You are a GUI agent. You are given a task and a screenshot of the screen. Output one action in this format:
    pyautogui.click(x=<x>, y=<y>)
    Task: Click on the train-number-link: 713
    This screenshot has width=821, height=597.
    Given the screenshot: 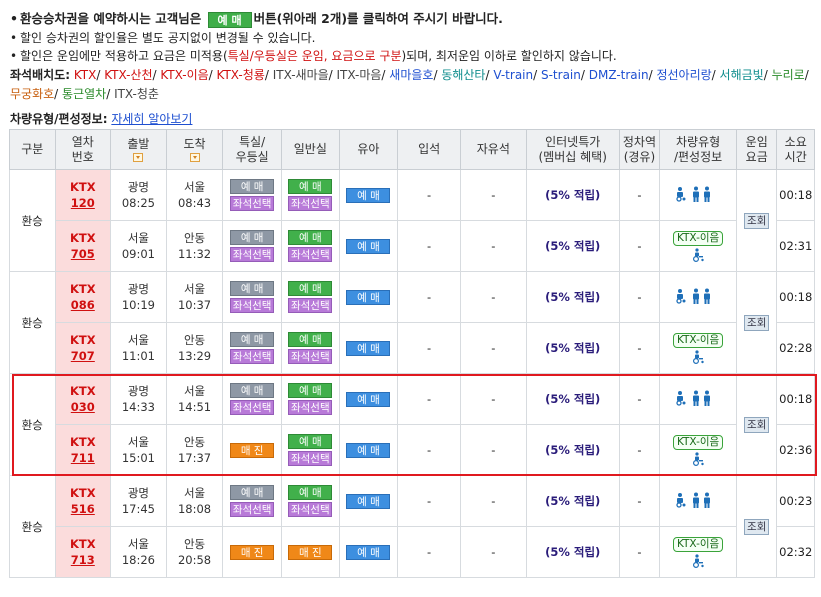 What is the action you would take?
    pyautogui.click(x=83, y=560)
    